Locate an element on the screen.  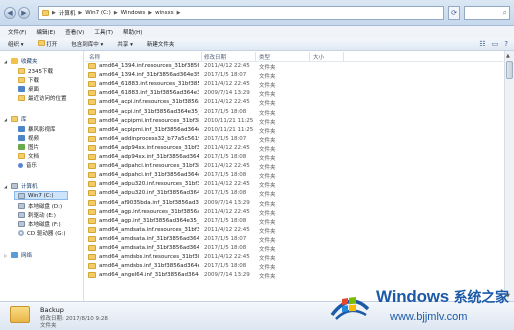
nav-item-recent: 最近访问的位置 is located at coordinates (42, 98).